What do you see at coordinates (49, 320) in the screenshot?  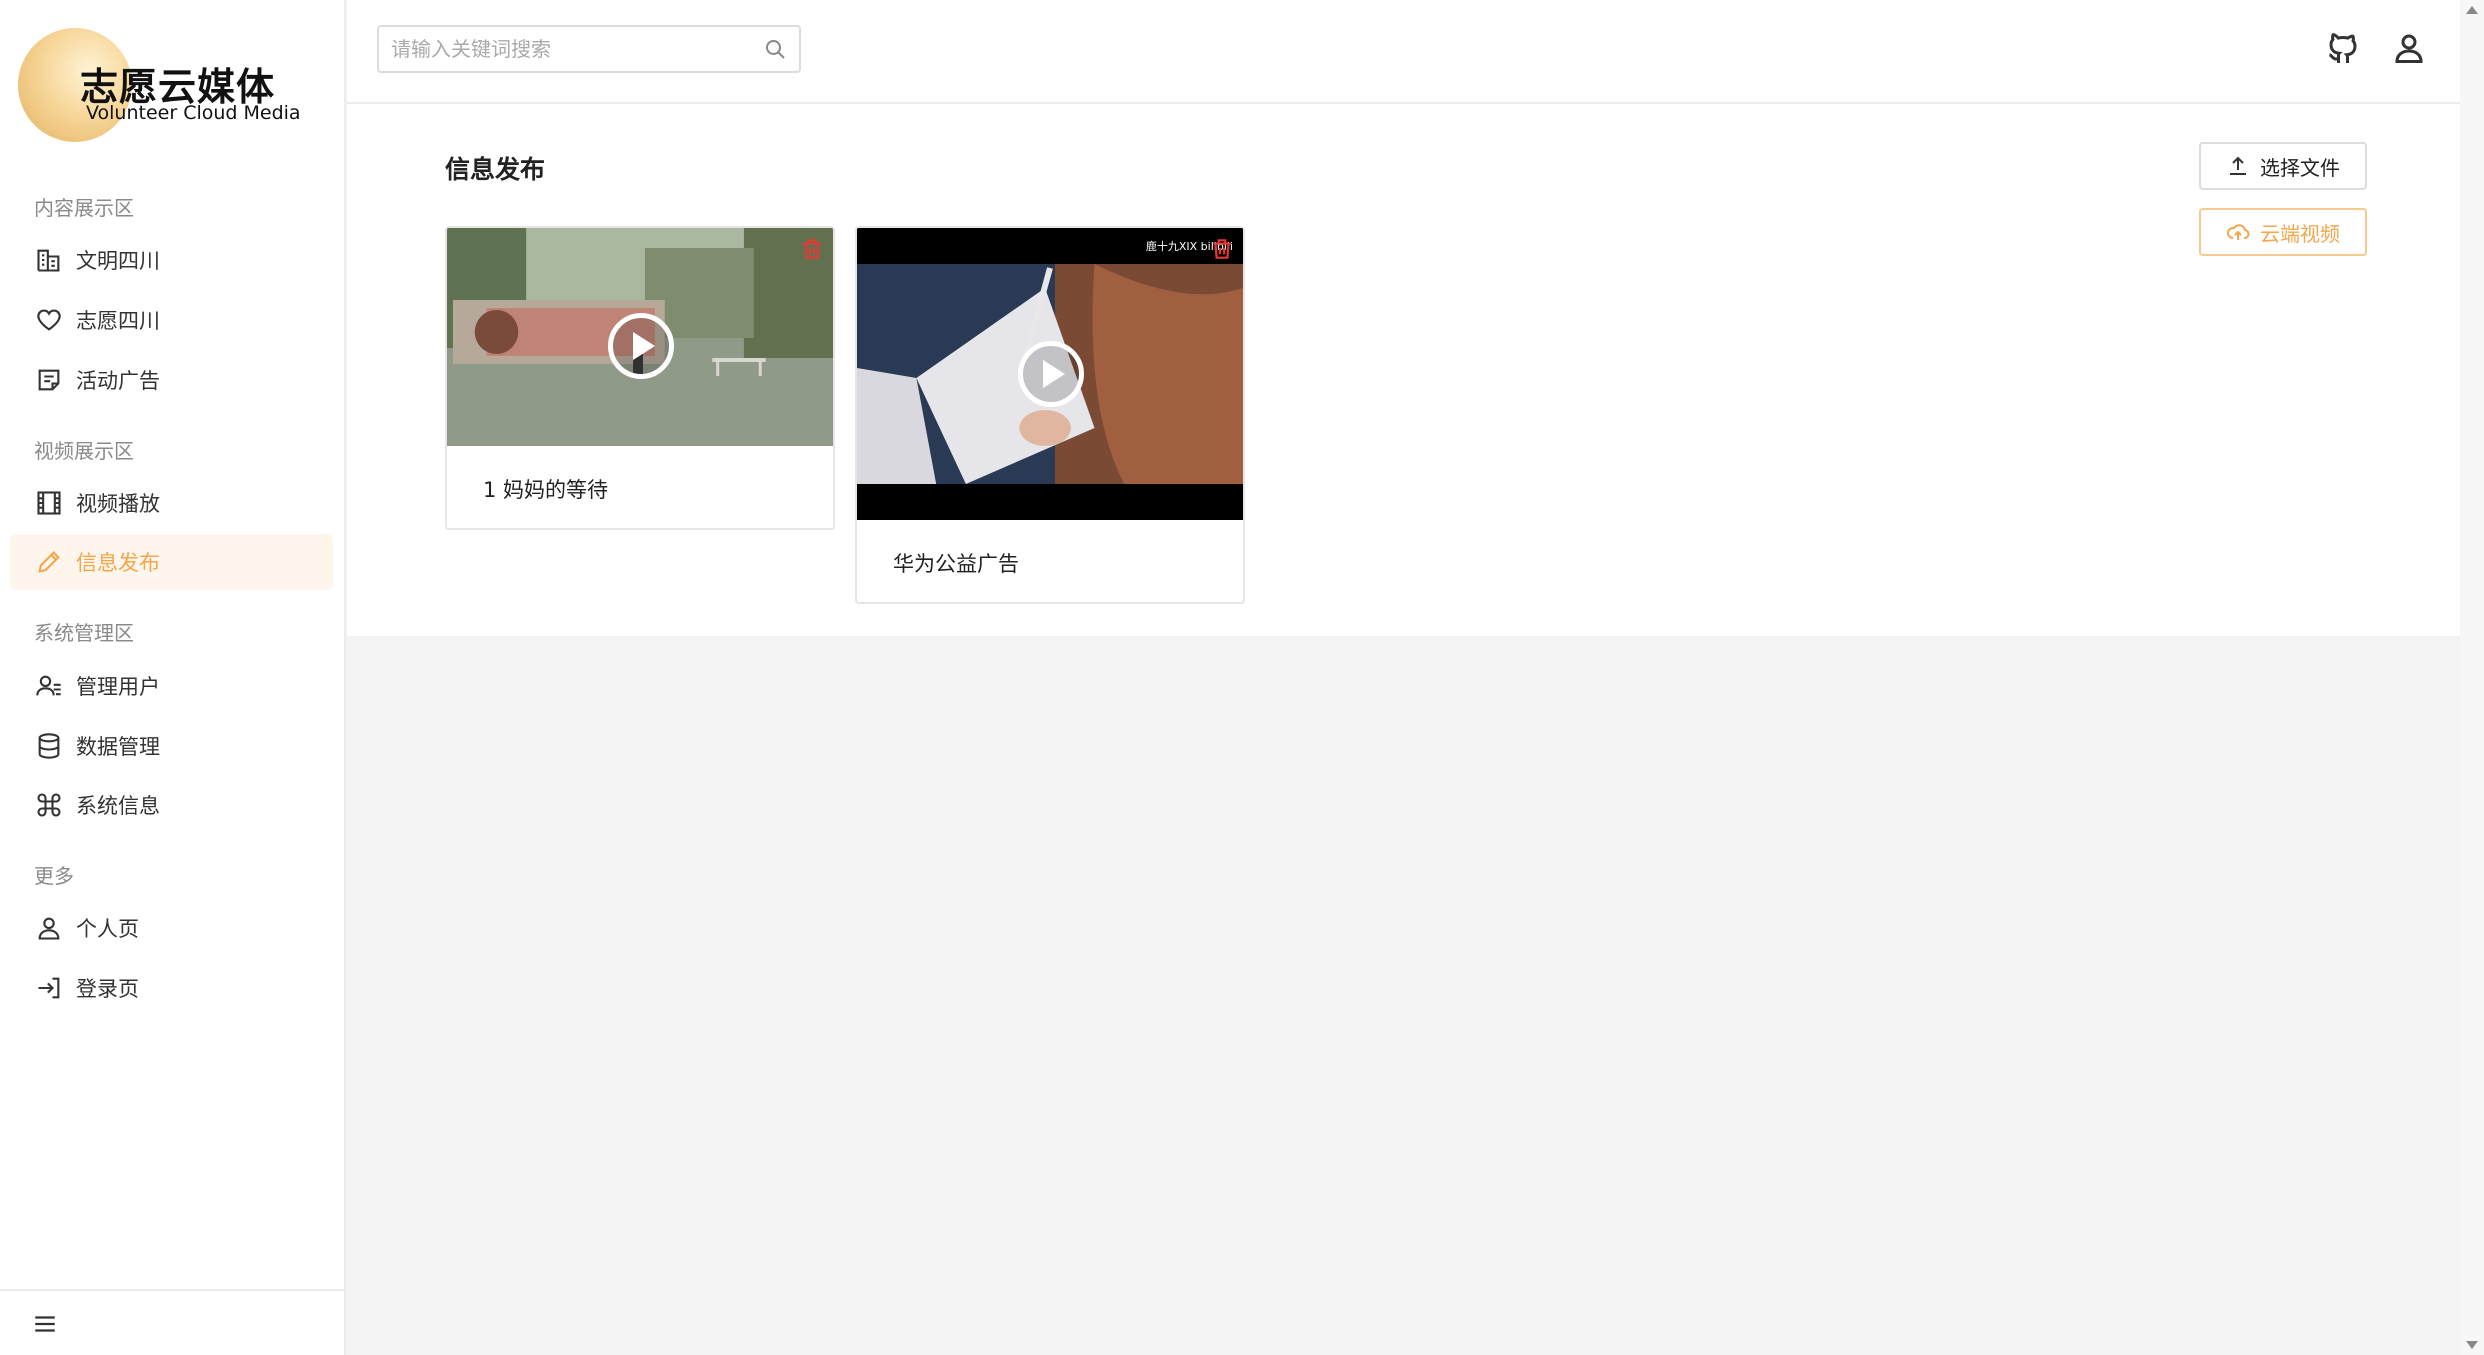 I see `heart-icon` at bounding box center [49, 320].